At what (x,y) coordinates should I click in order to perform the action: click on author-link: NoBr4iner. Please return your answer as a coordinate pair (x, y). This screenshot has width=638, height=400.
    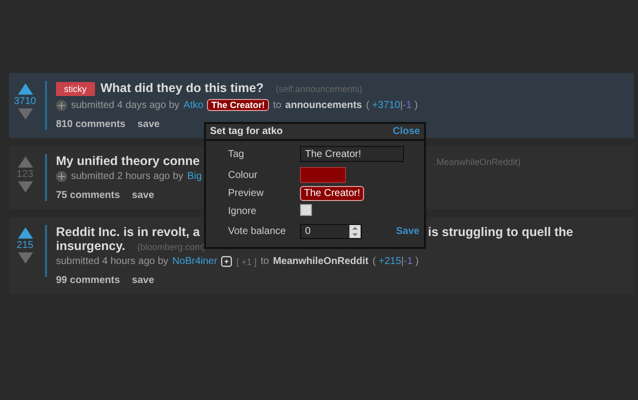
    Looking at the image, I should click on (195, 261).